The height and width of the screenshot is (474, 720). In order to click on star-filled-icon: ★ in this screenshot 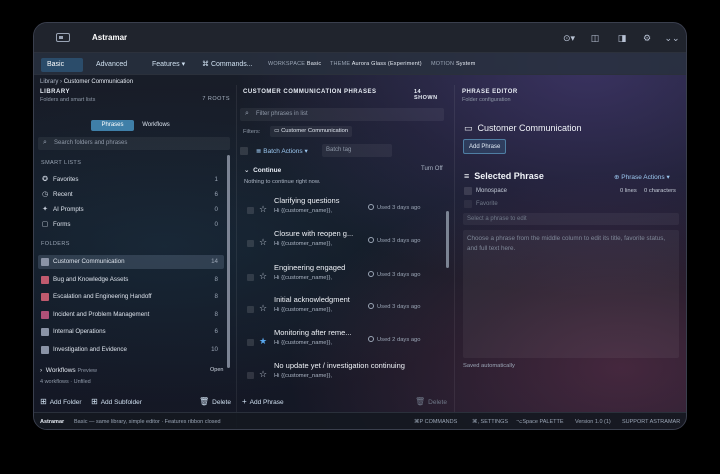, I will do `click(263, 341)`.